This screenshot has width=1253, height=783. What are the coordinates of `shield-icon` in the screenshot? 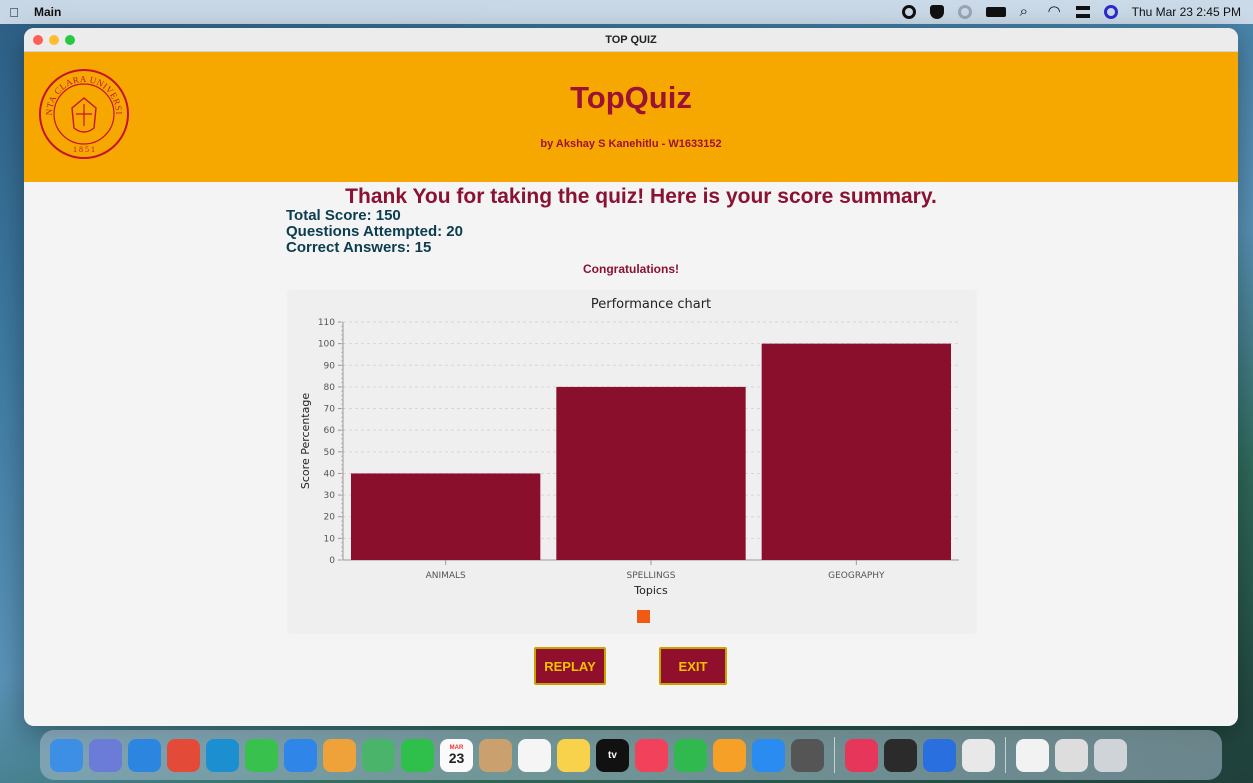 It's located at (936, 12).